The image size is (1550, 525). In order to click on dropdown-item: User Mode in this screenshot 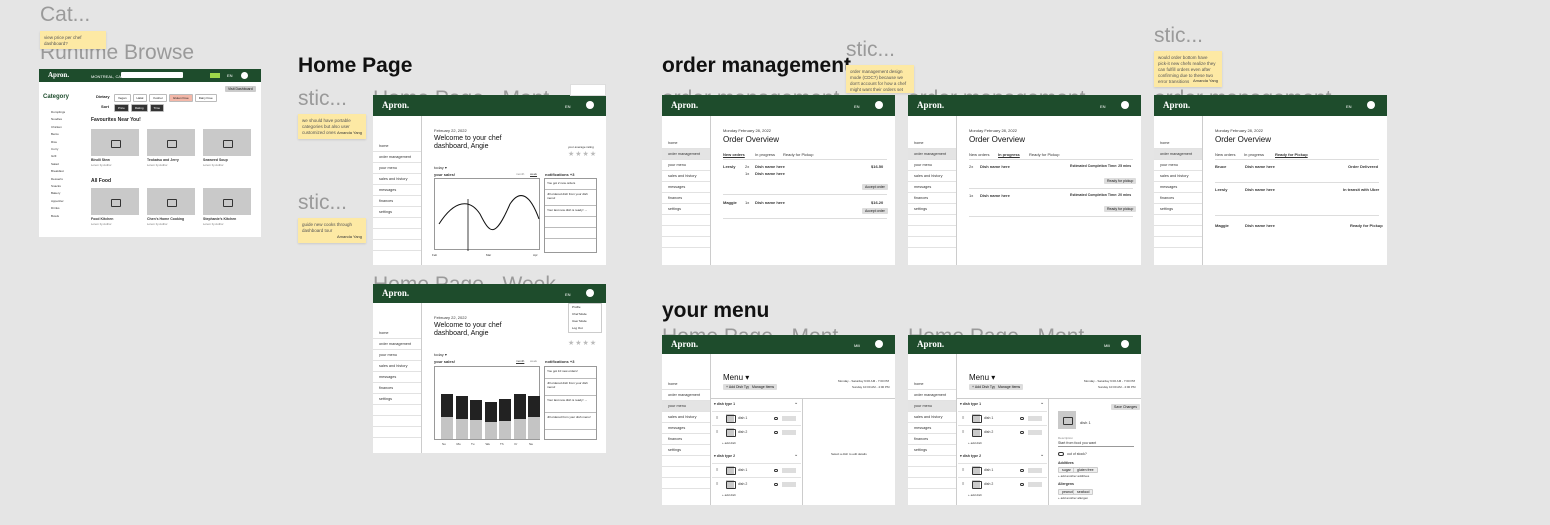, I will do `click(586, 321)`.